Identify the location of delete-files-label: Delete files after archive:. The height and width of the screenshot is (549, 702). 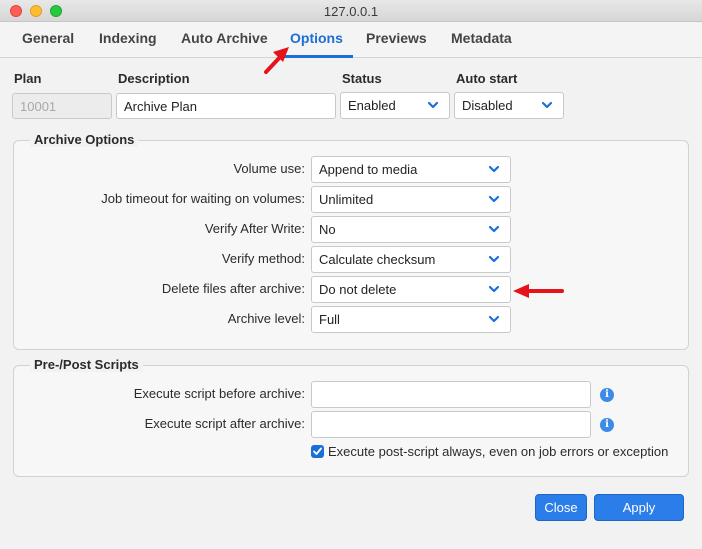
(233, 288).